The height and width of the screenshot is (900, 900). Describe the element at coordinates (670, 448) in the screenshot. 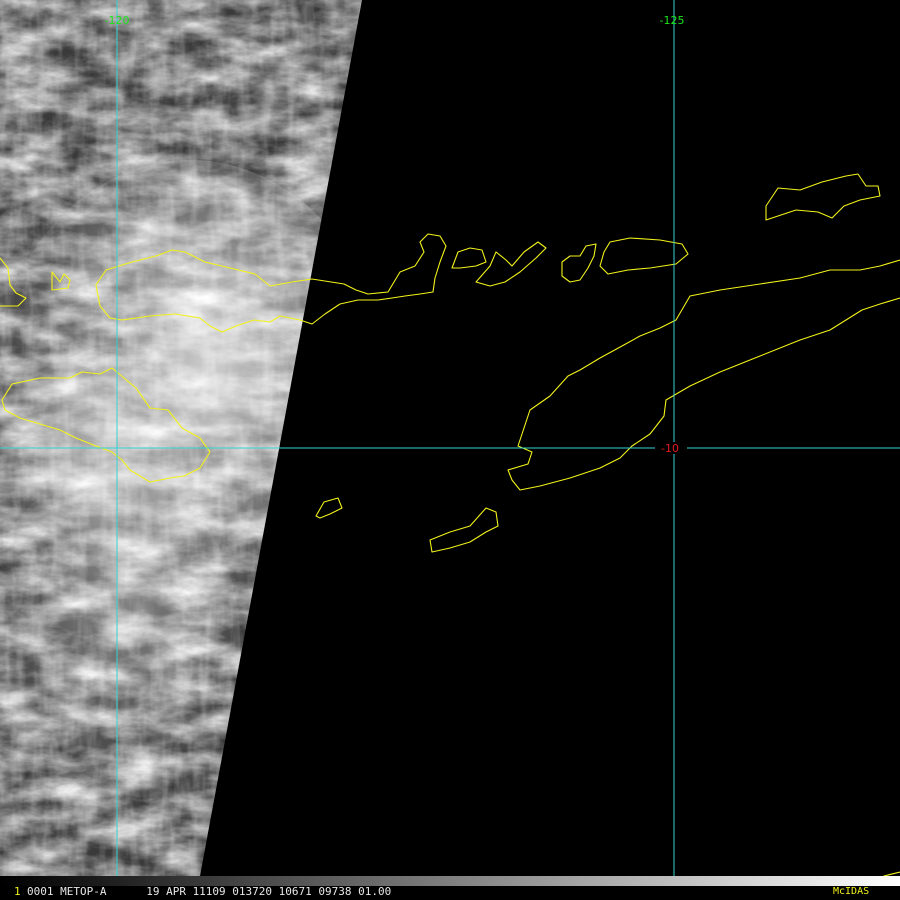

I see `lat-label-10: -10` at that location.